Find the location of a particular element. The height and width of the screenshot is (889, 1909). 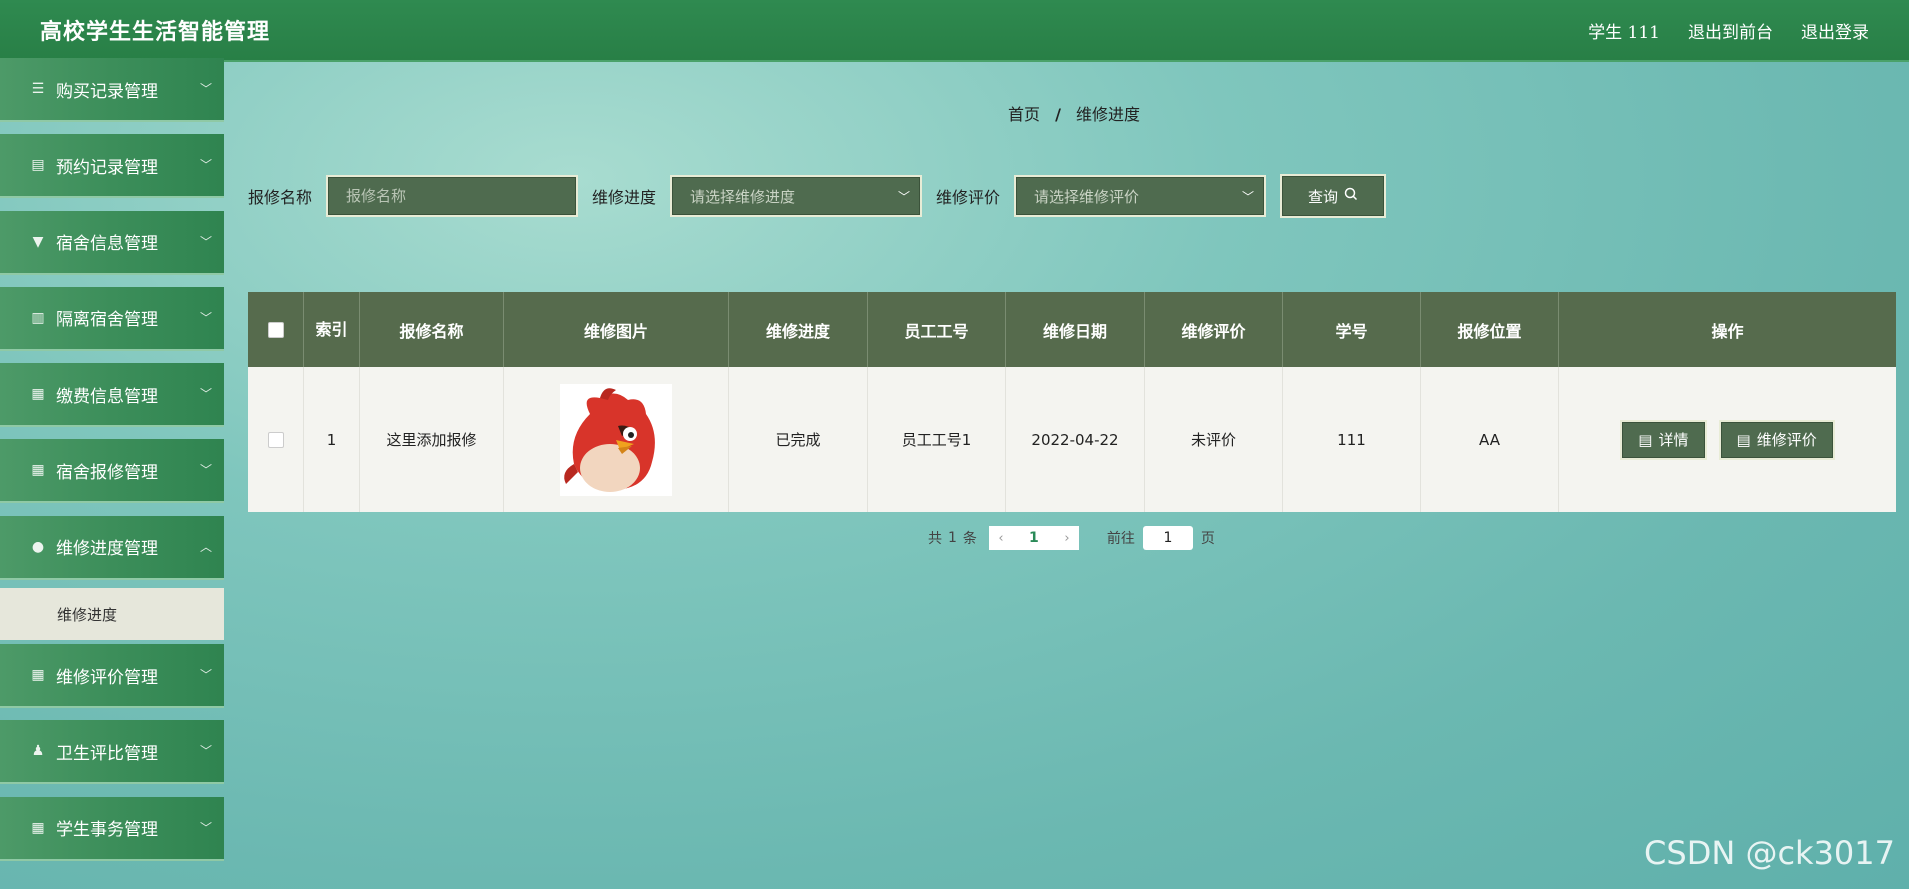

search-bar: 报修名称 维修进度 请选择维修进度 ﹀ 维修评价 请选择维修评价 ﹀ 查询 is located at coordinates (817, 196).